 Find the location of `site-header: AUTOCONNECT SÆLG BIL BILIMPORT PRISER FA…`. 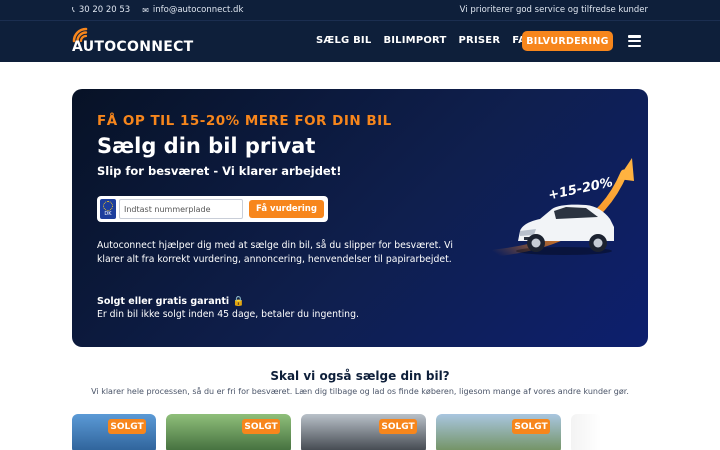

site-header: AUTOCONNECT SÆLG BIL BILIMPORT PRISER FA… is located at coordinates (360, 41).